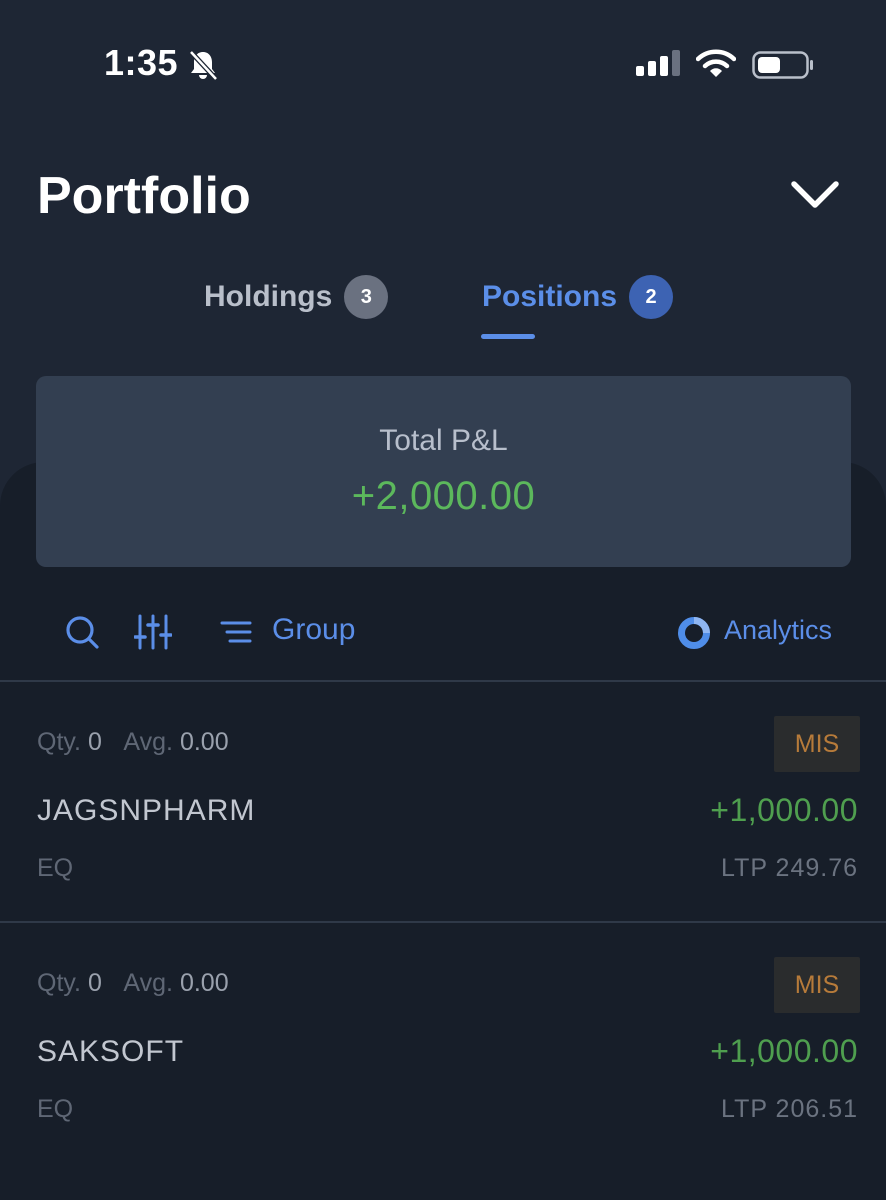  What do you see at coordinates (443, 65) in the screenshot?
I see `status-bar: 1:35` at bounding box center [443, 65].